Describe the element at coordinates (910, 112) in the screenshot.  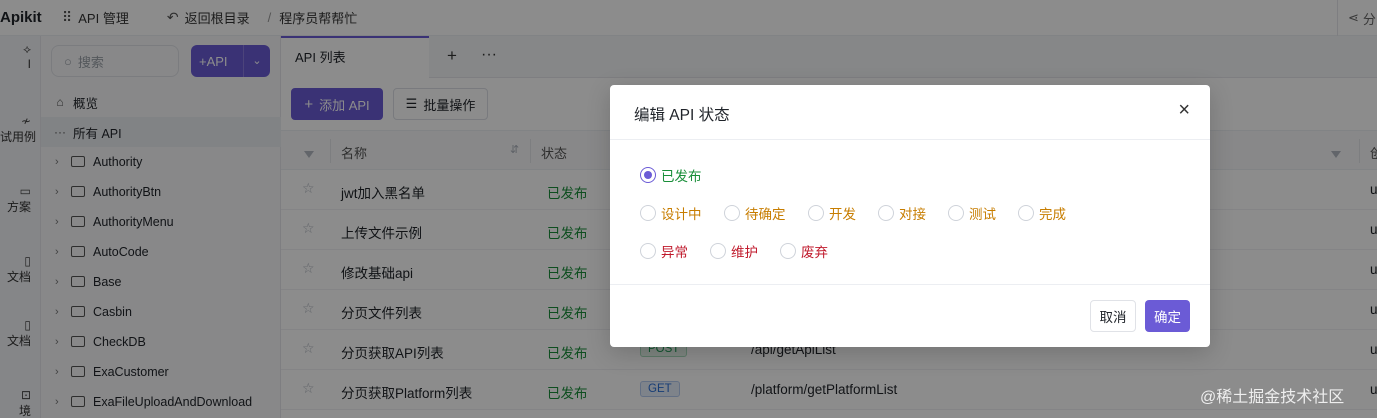
I see `modal-header: 编辑 API 状态 ×` at that location.